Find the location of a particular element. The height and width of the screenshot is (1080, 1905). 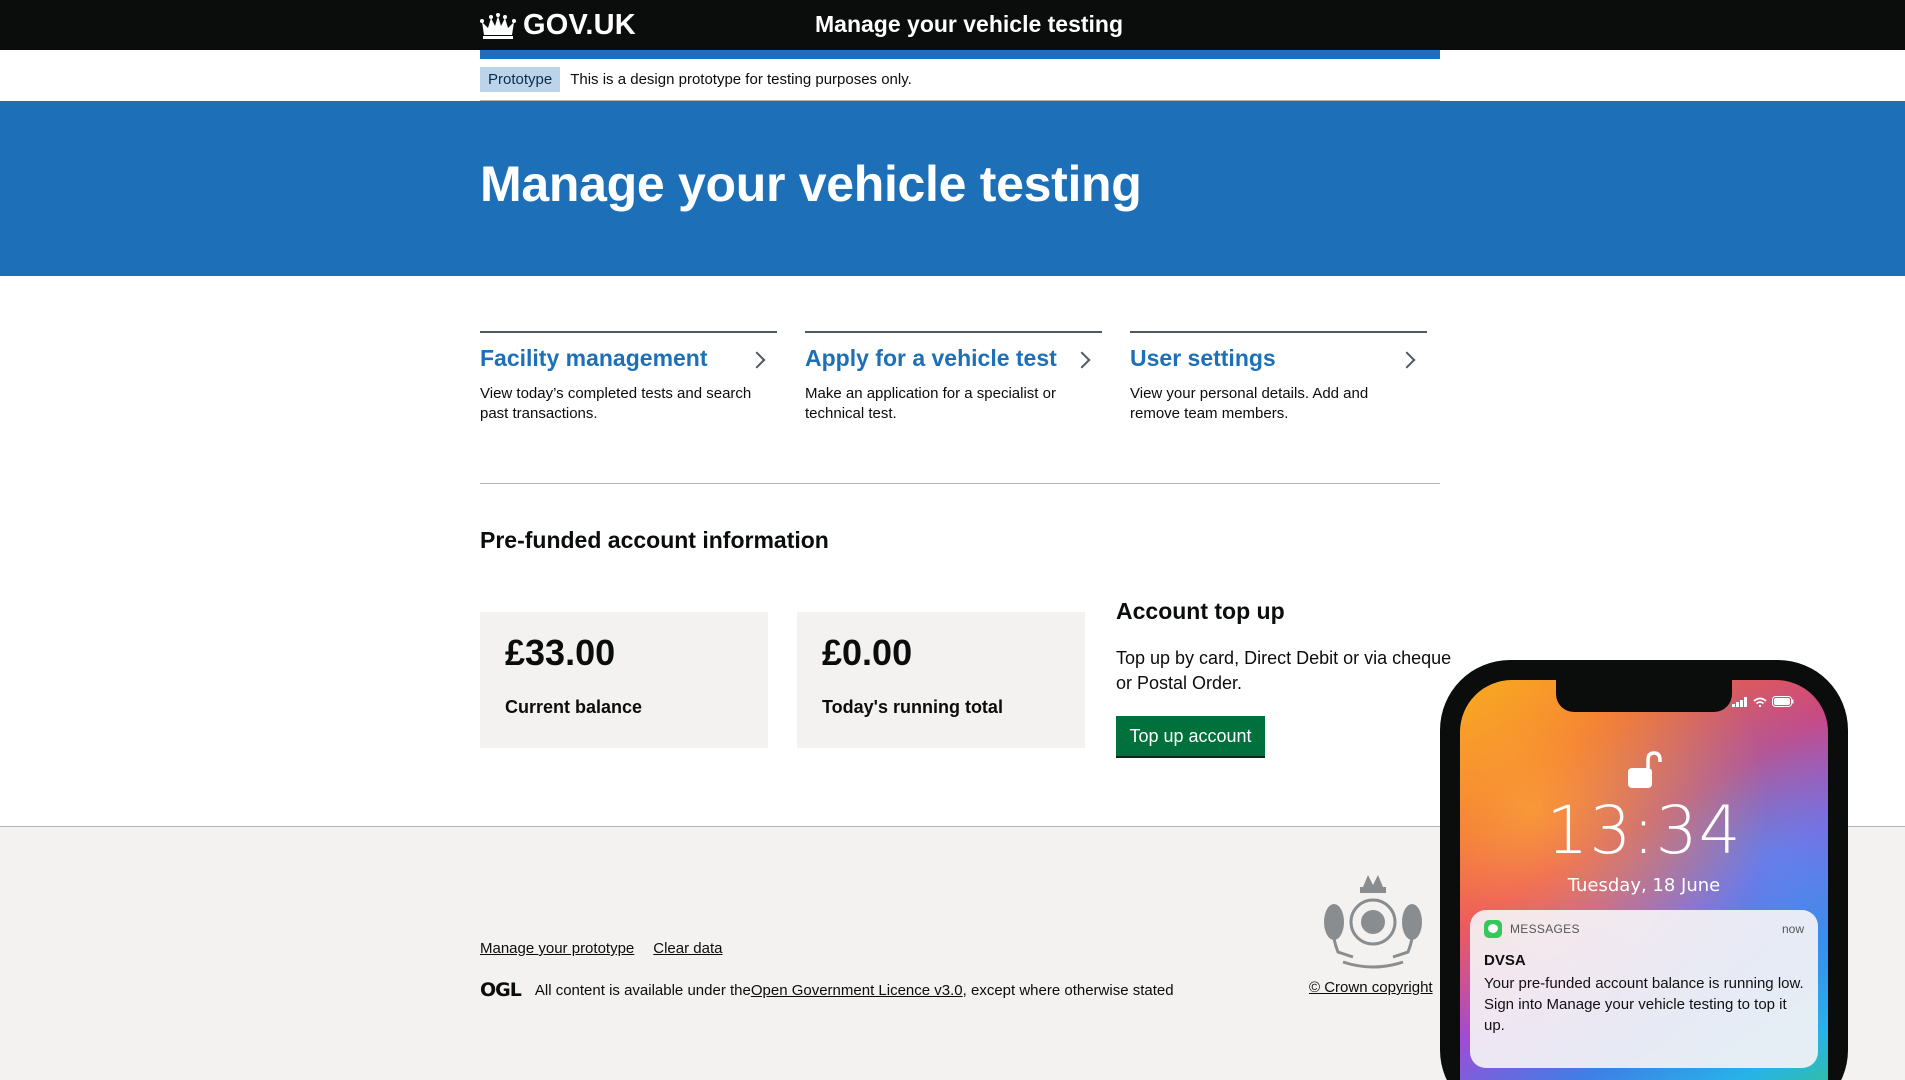

section-divider is located at coordinates (960, 483).